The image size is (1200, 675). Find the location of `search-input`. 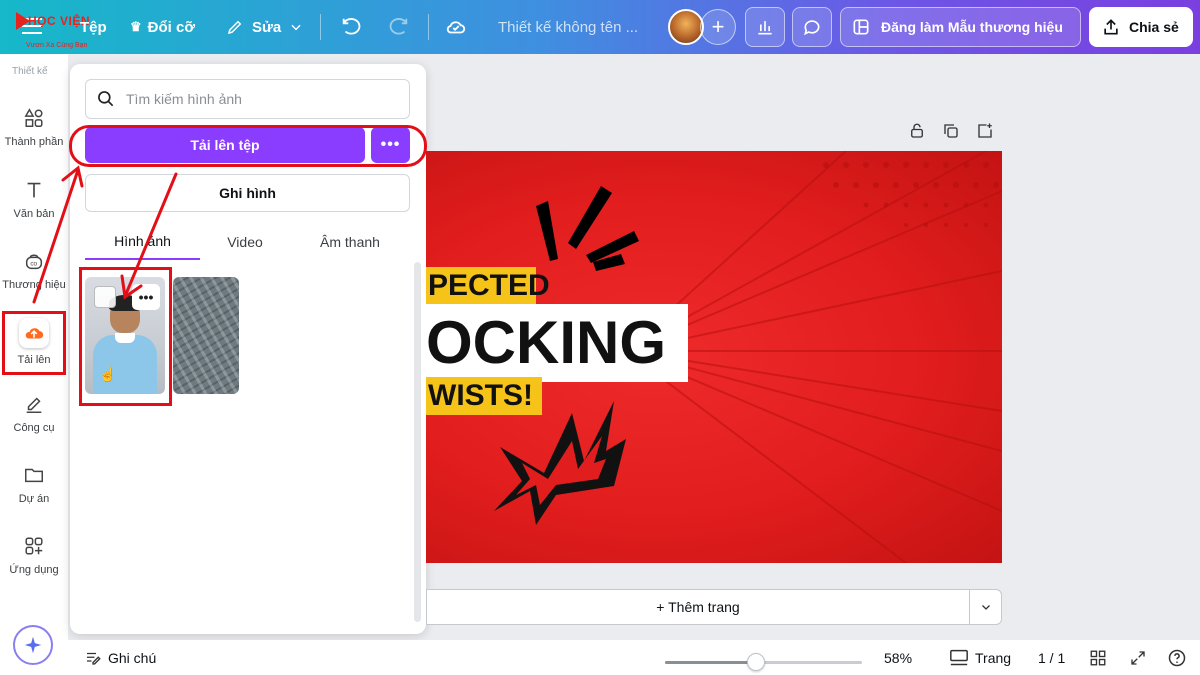

search-input is located at coordinates (261, 99).